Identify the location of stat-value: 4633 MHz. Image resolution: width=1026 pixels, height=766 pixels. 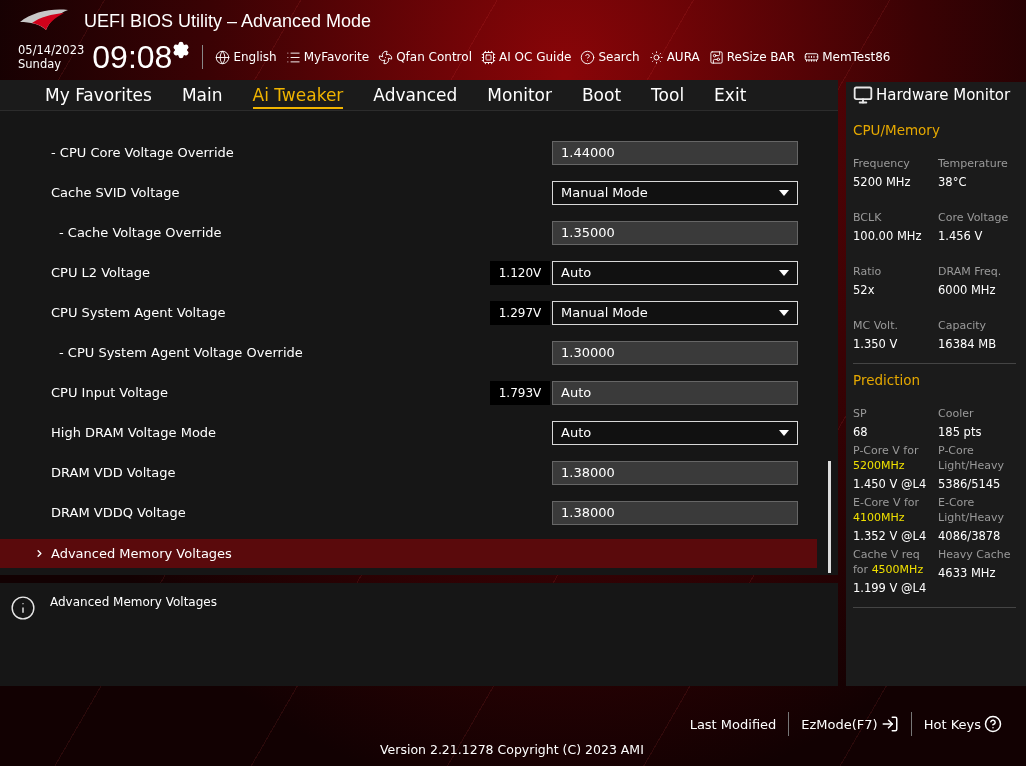
(967, 573).